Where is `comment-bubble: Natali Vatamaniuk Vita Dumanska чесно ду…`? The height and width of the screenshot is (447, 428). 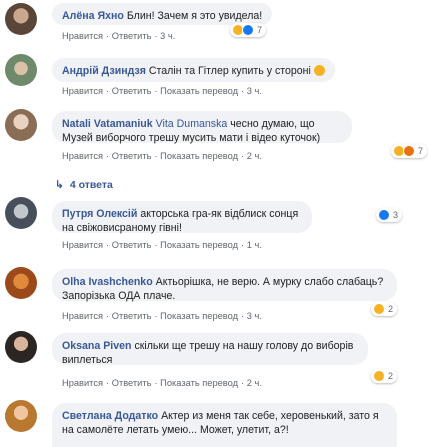 comment-bubble: Natali Vatamaniuk Vita Dumanska чесно ду… is located at coordinates (202, 127).